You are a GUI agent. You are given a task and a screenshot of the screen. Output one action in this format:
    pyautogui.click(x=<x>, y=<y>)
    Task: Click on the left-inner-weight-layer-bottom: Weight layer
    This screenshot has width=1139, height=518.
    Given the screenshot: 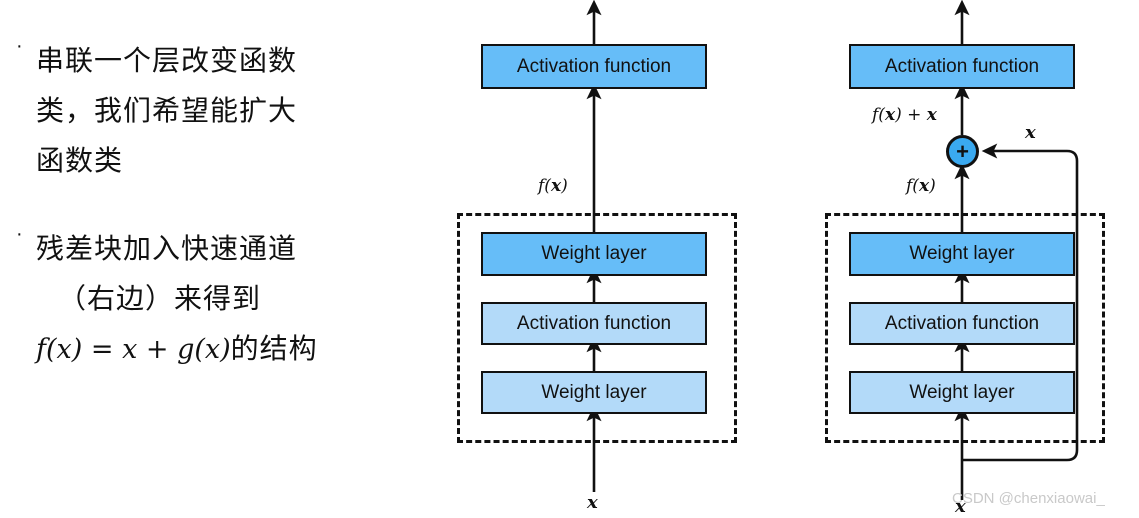 What is the action you would take?
    pyautogui.click(x=594, y=392)
    